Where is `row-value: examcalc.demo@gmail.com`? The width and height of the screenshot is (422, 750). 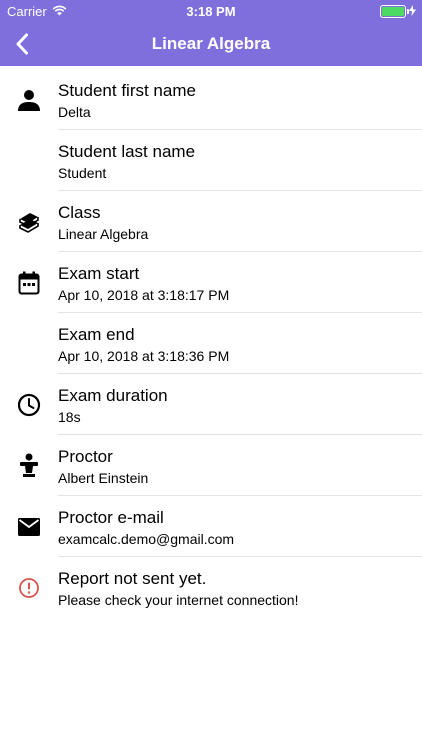 row-value: examcalc.demo@gmail.com is located at coordinates (146, 538).